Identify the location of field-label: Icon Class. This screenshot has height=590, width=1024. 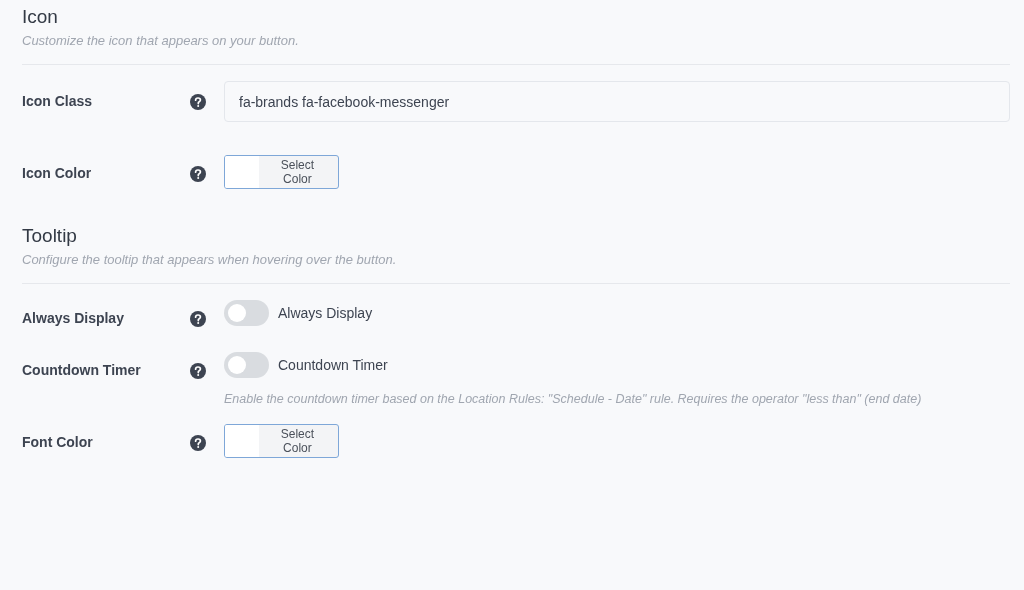
(58, 100).